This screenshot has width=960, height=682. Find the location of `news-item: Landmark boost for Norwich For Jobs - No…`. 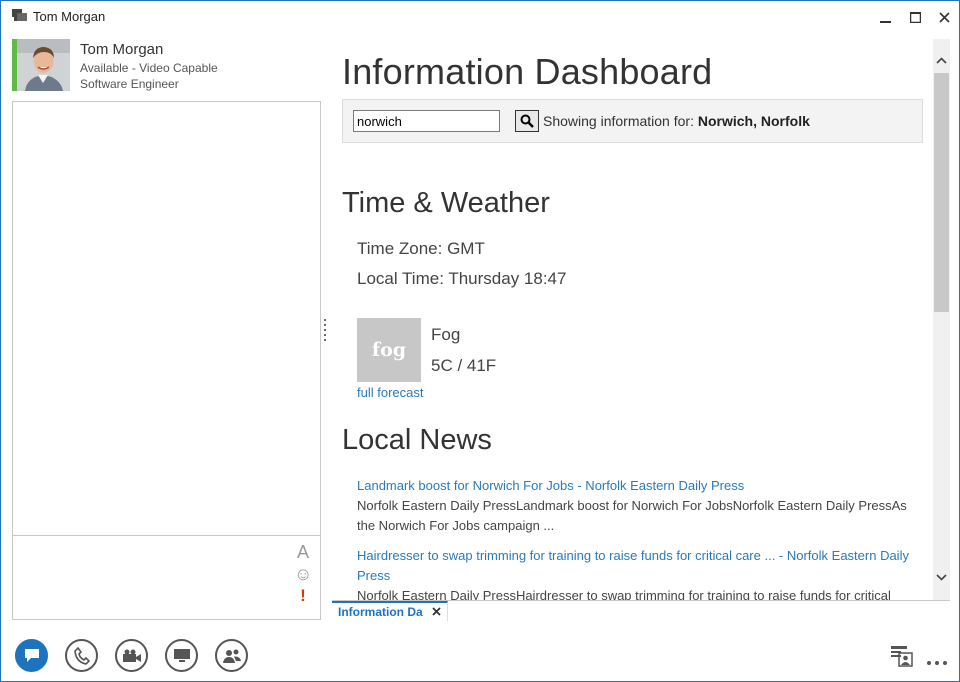

news-item: Landmark boost for Norwich For Jobs - No… is located at coordinates (634, 506).